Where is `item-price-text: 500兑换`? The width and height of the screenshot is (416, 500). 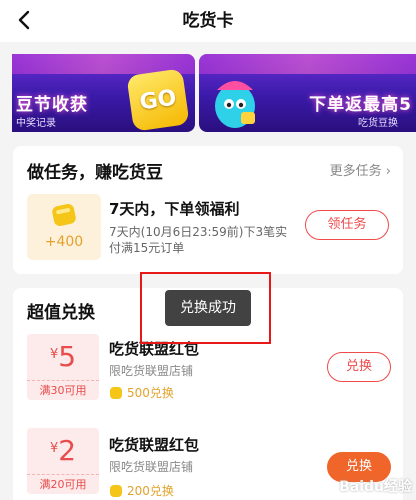 item-price-text: 500兑换 is located at coordinates (150, 393).